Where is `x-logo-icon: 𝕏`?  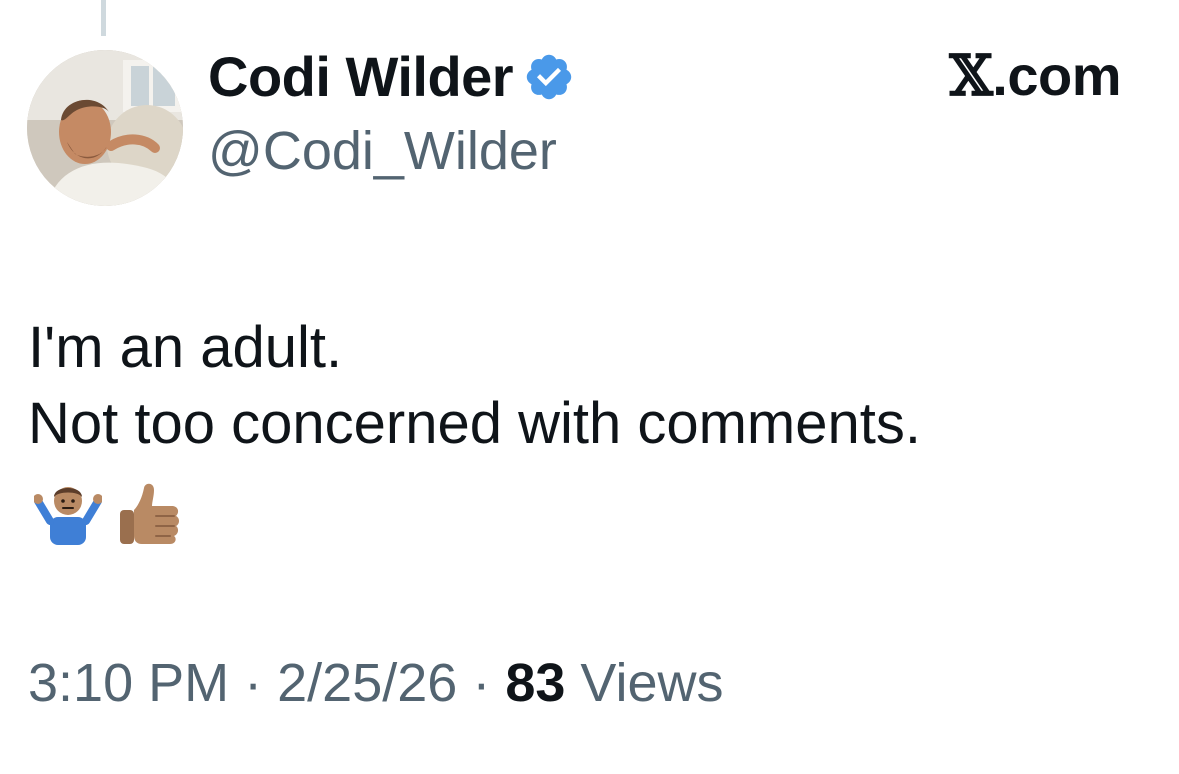 x-logo-icon: 𝕏 is located at coordinates (971, 76).